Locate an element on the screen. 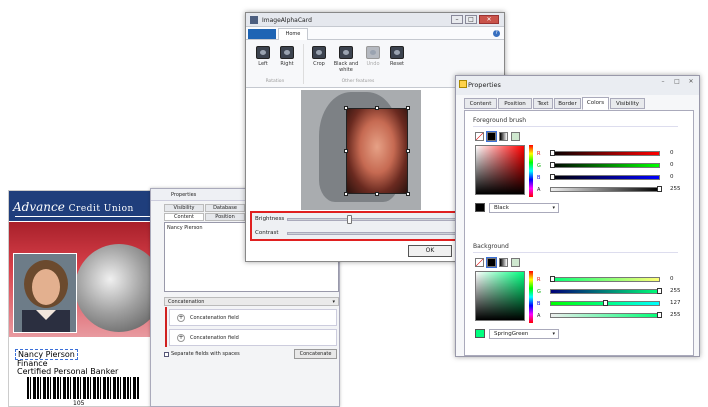  foreground-brush-label: Foreground brush is located at coordinates (576, 122).